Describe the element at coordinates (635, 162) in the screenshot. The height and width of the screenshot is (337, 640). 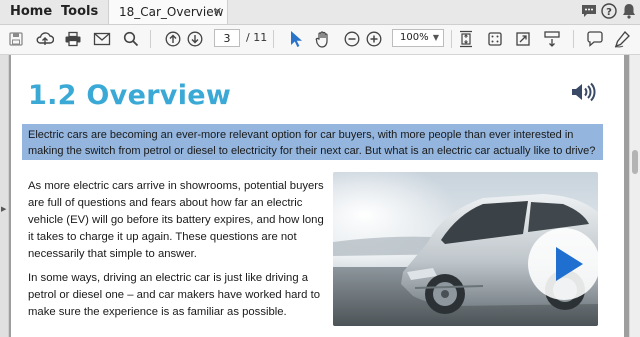
I see `scrollbar-thumb` at that location.